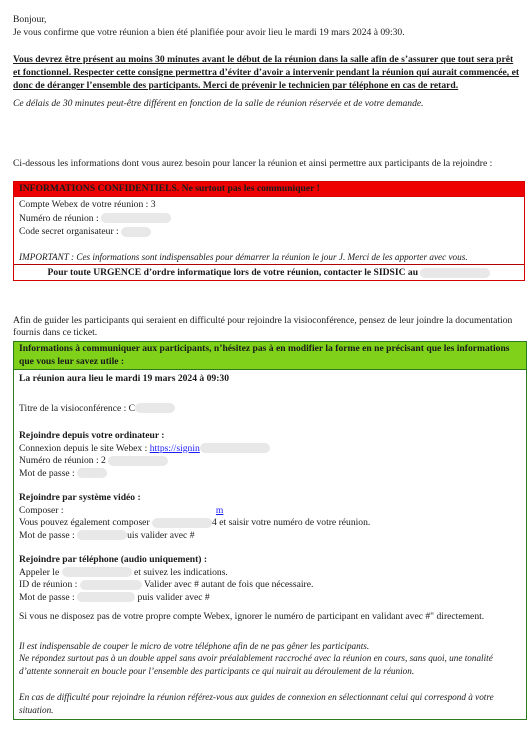 The width and height of the screenshot is (531, 753). I want to click on redacted-link, so click(234, 448).